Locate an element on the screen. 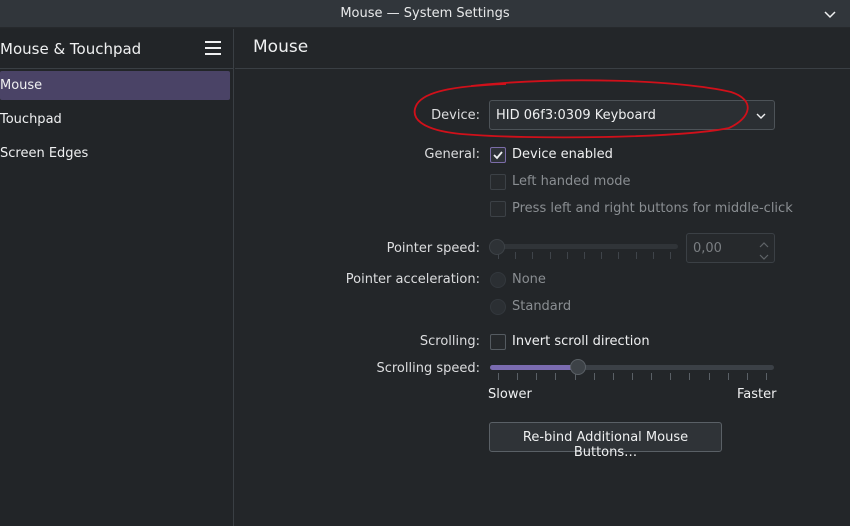  sidebar-item-mouse: Mouse is located at coordinates (115, 85).